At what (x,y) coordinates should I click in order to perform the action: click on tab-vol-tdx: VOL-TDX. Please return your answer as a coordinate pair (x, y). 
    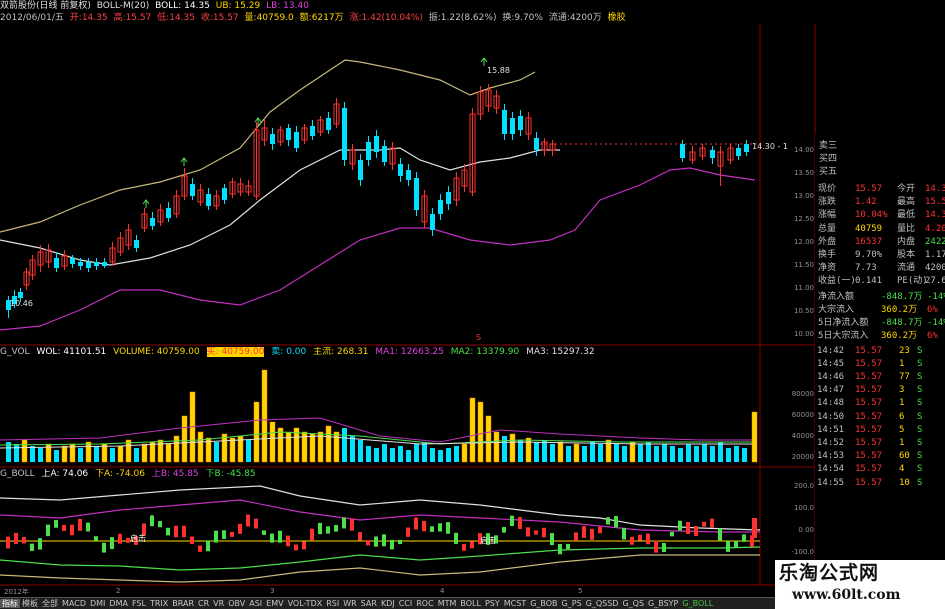
    Looking at the image, I should click on (305, 603).